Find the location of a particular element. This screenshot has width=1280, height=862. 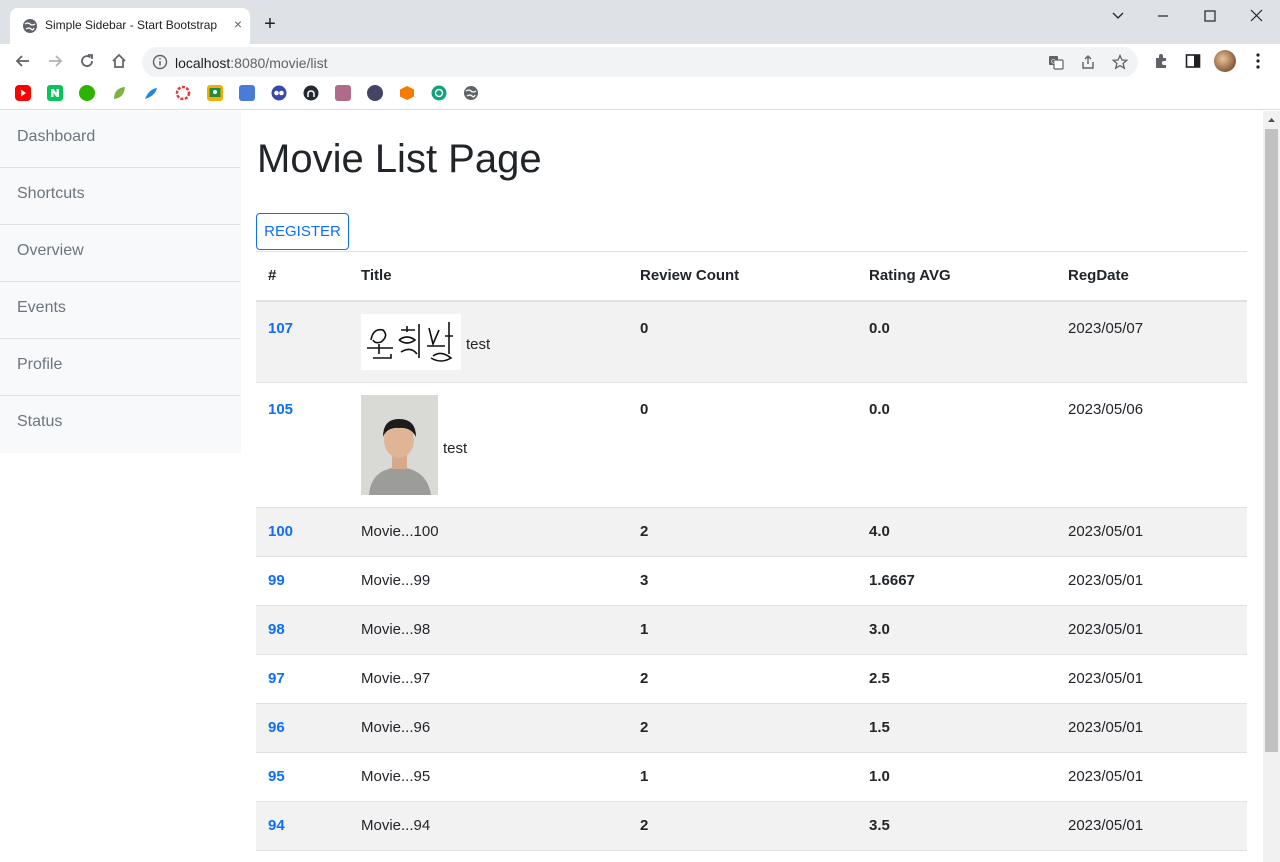

reg-date: 2023/05/06 is located at coordinates (1151, 445).